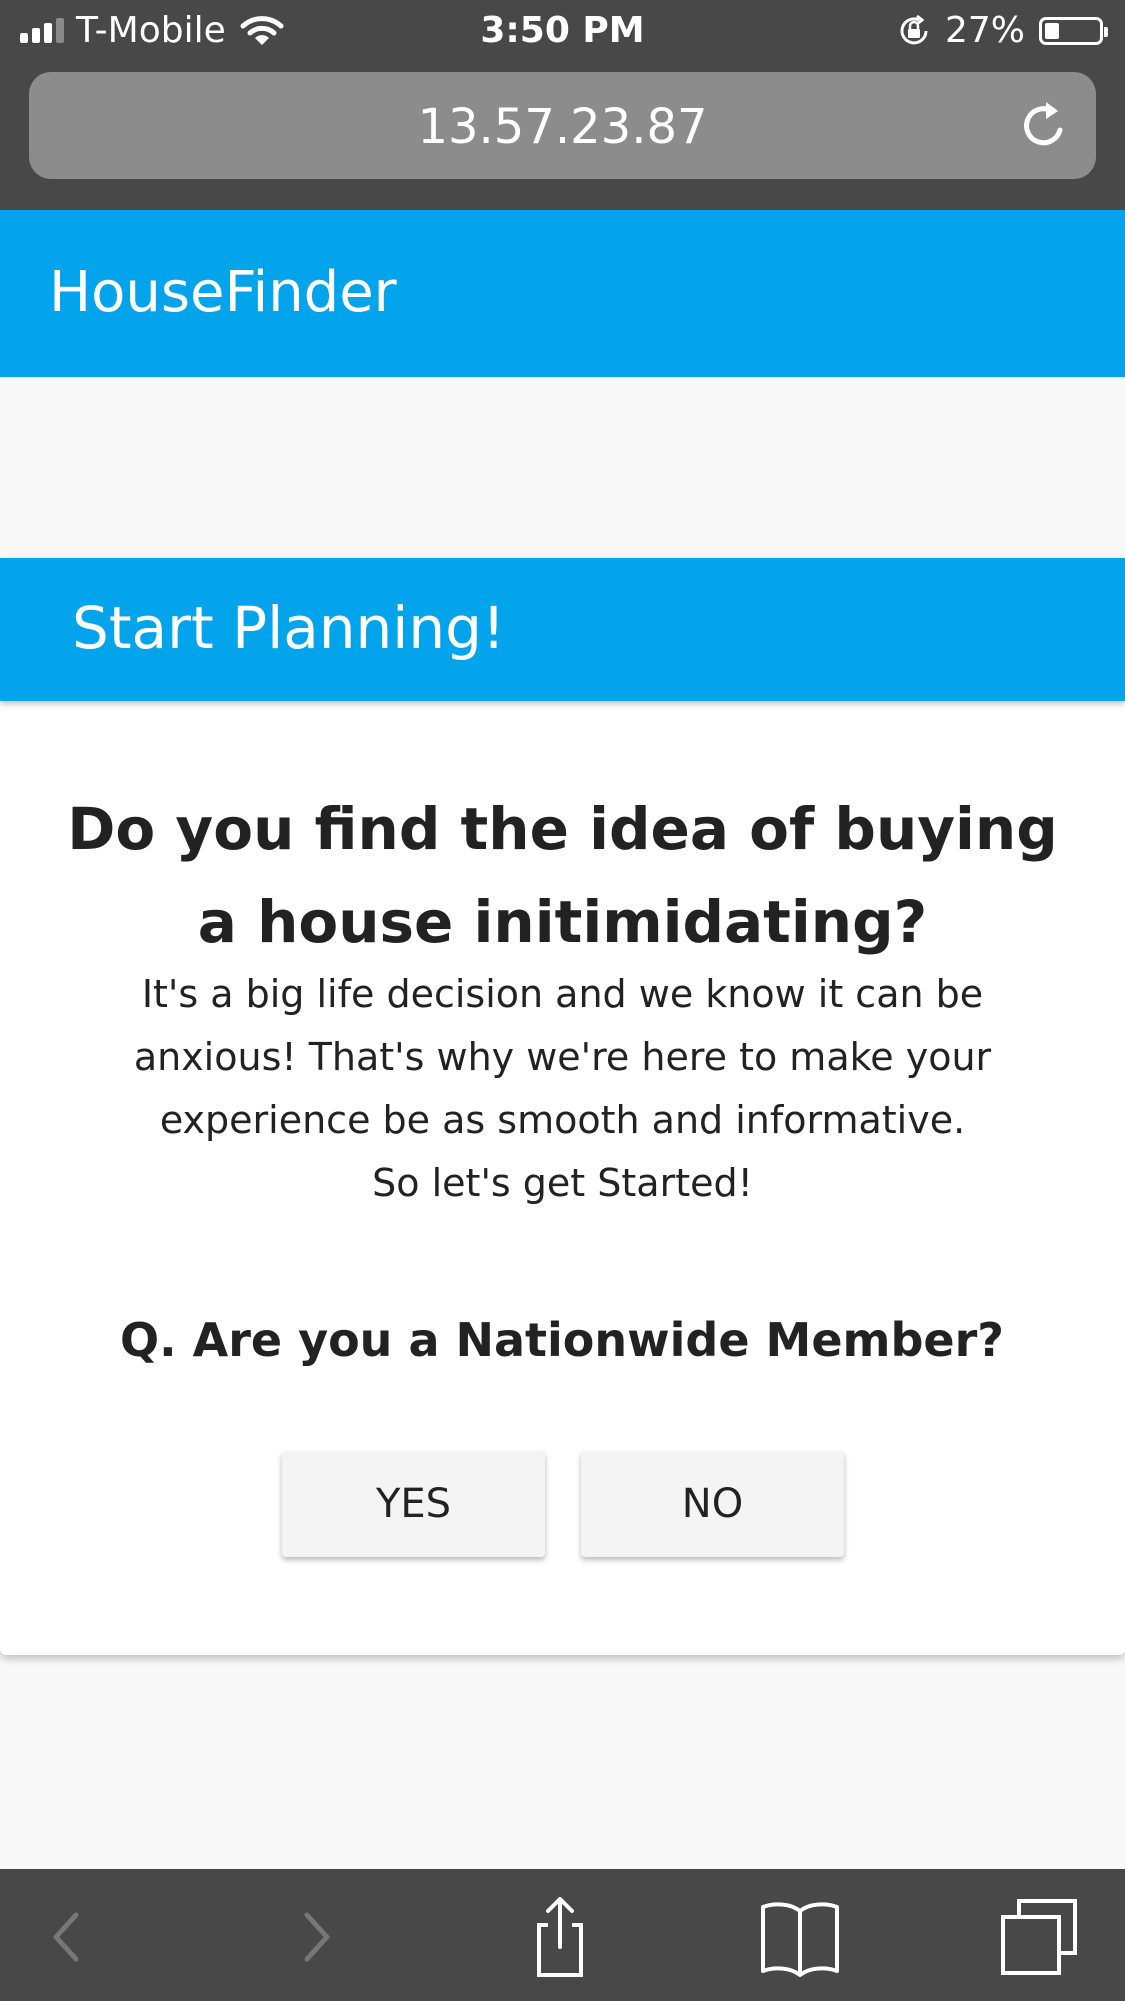  I want to click on body-line: experience be as smooth and informative., so click(562, 1120).